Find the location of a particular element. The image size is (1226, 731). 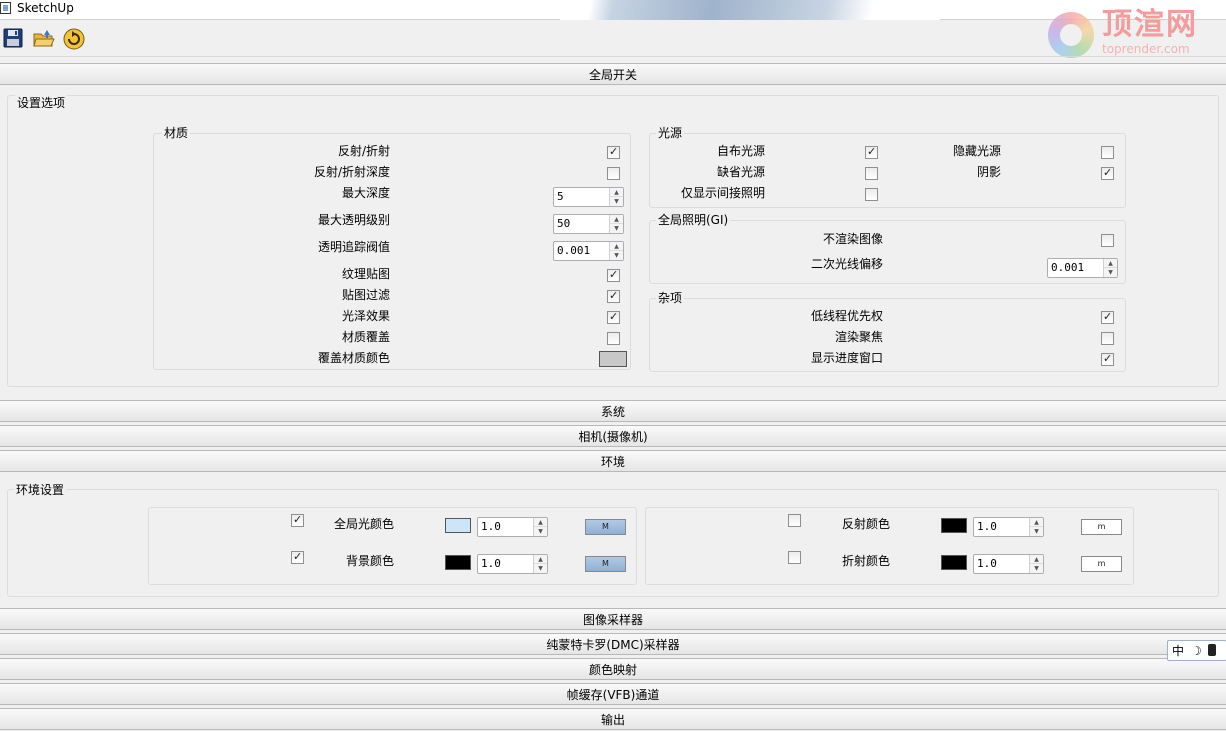

section-dmc-sampler: 纯蒙特卡罗(DMC)采样器 is located at coordinates (613, 644).